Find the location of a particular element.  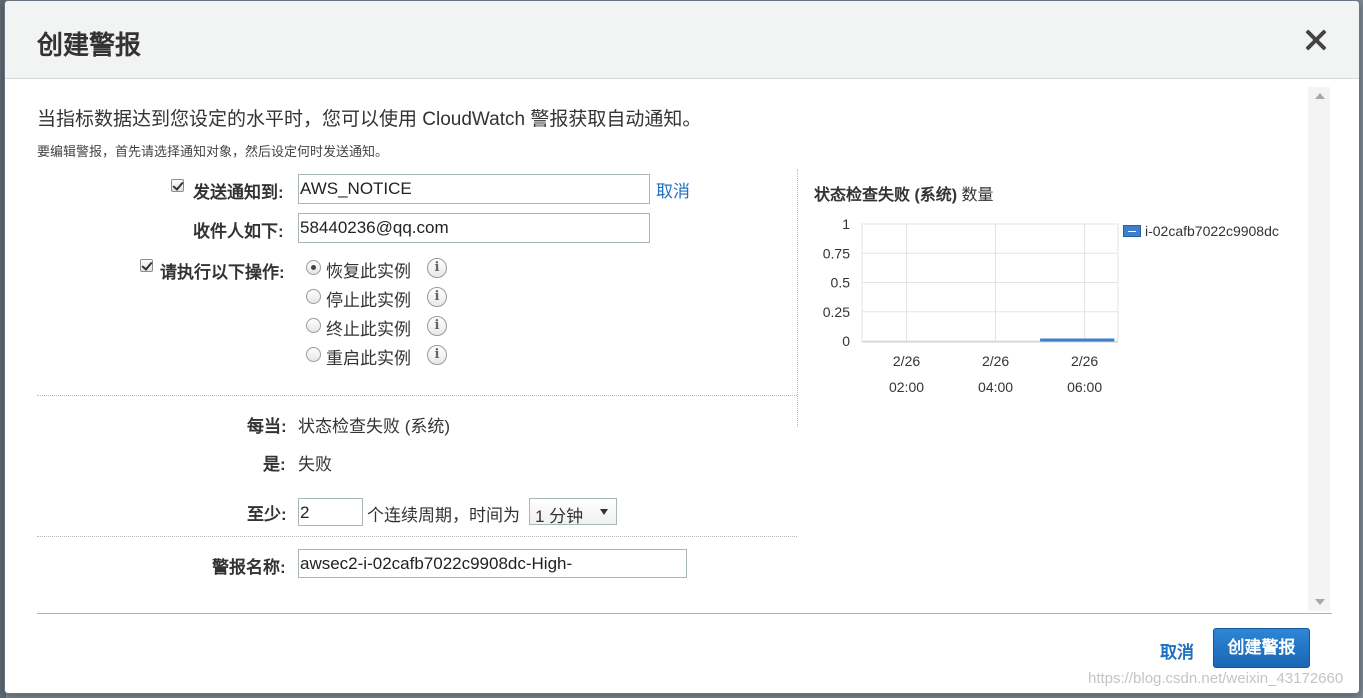

action-option-stop: 停止此实例 i is located at coordinates (396, 298).